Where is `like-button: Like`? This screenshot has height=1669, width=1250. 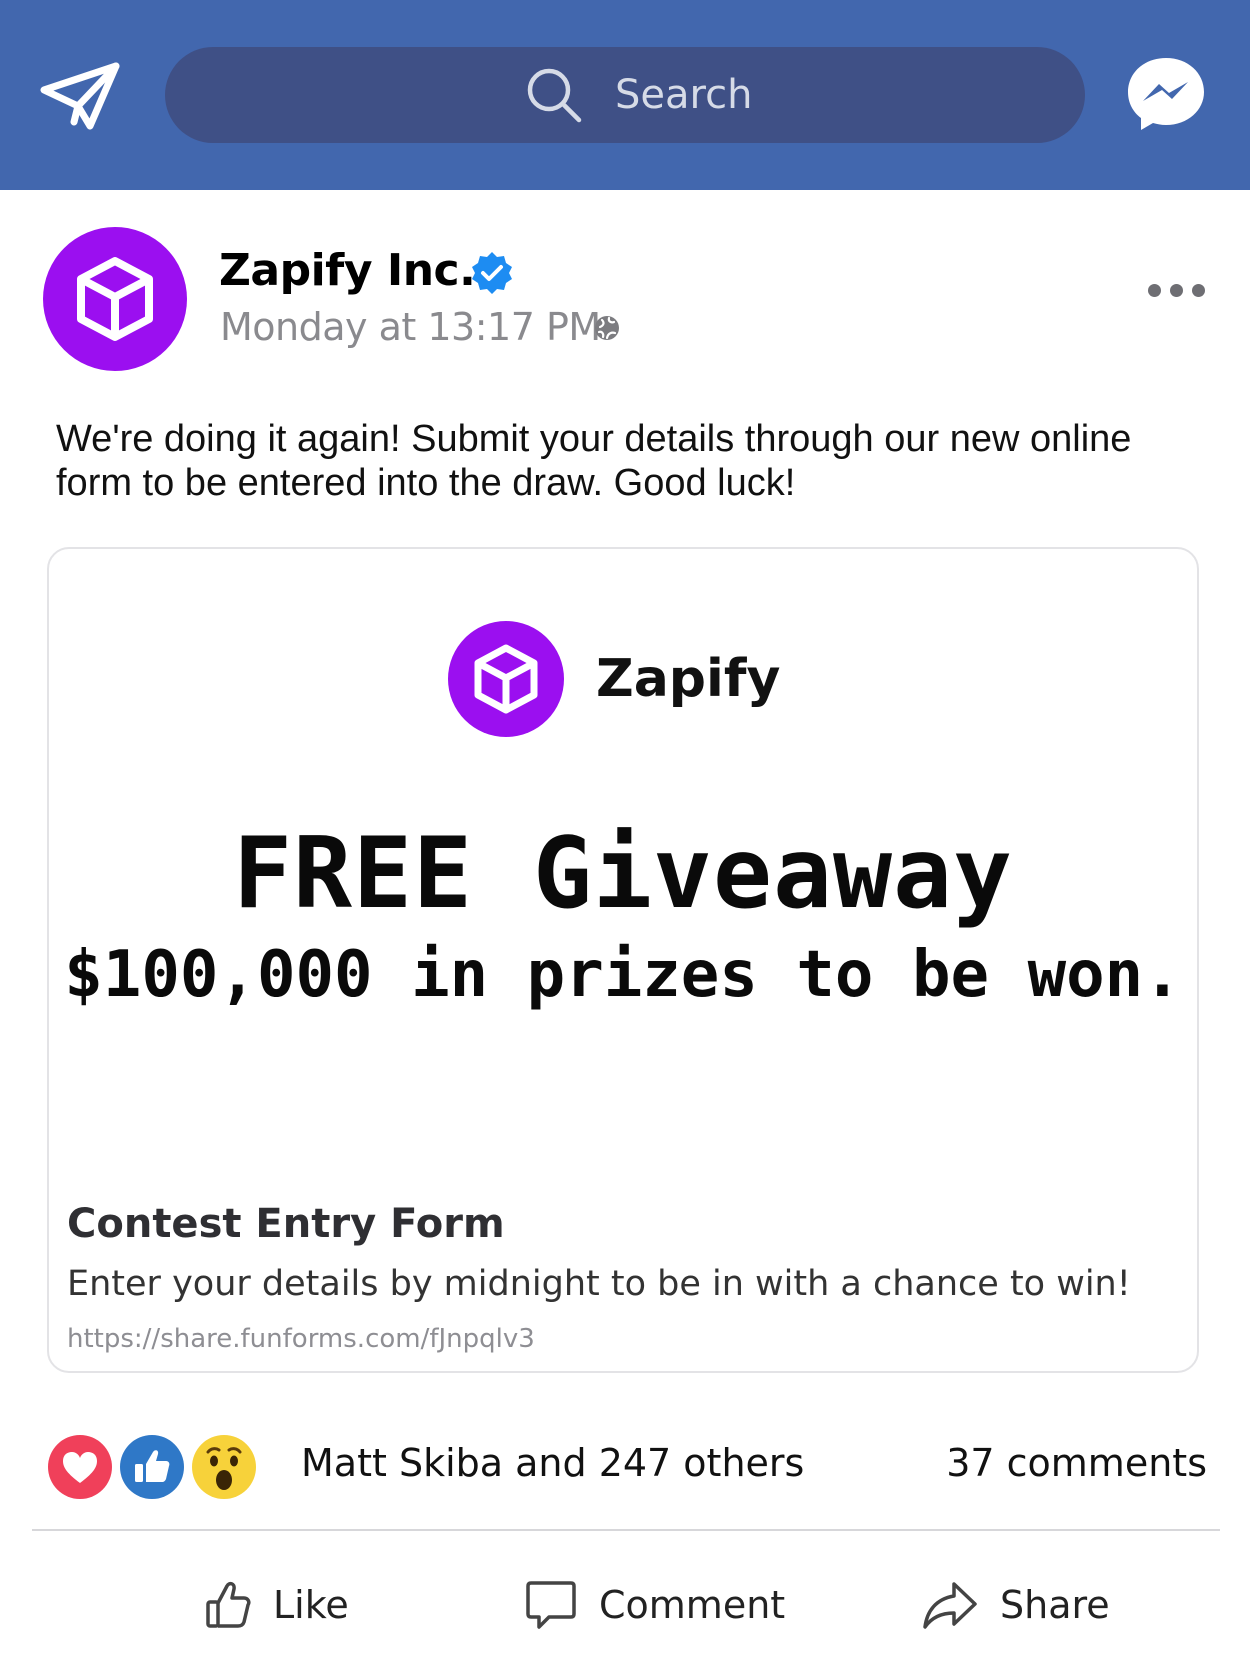
like-button: Like is located at coordinates (277, 1605).